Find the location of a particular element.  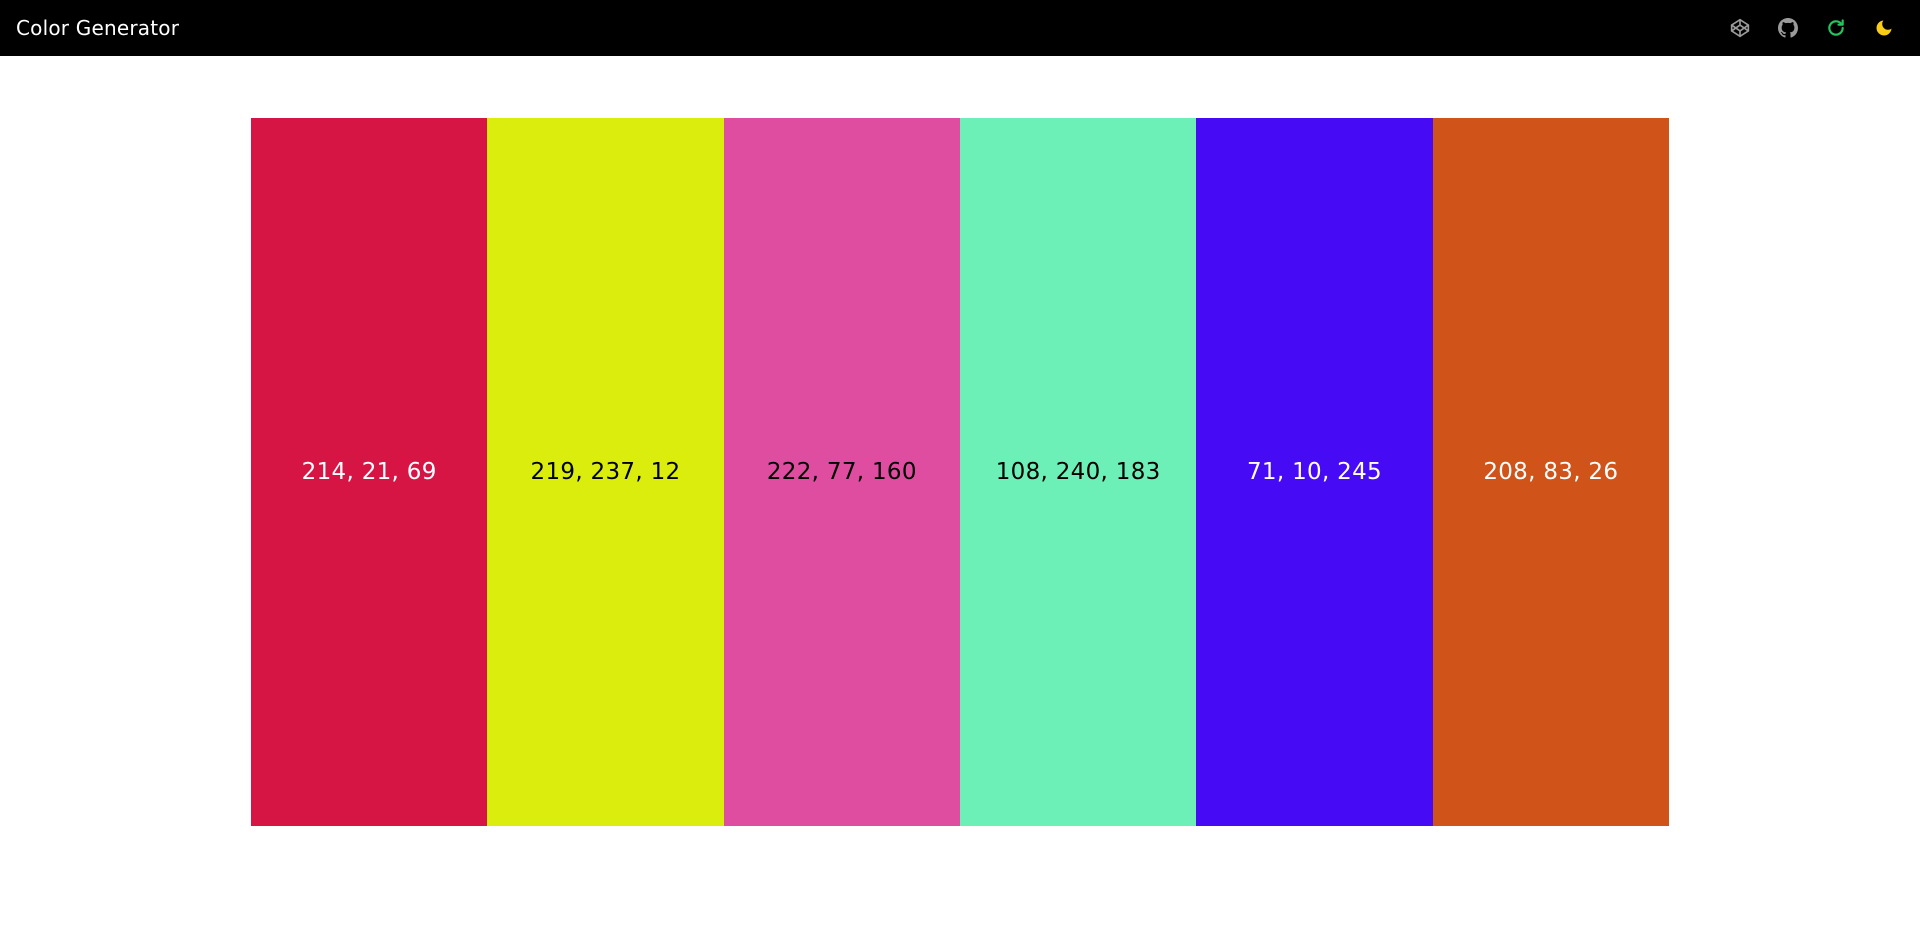

color-swatch: 222, 77, 160 is located at coordinates (841, 472).